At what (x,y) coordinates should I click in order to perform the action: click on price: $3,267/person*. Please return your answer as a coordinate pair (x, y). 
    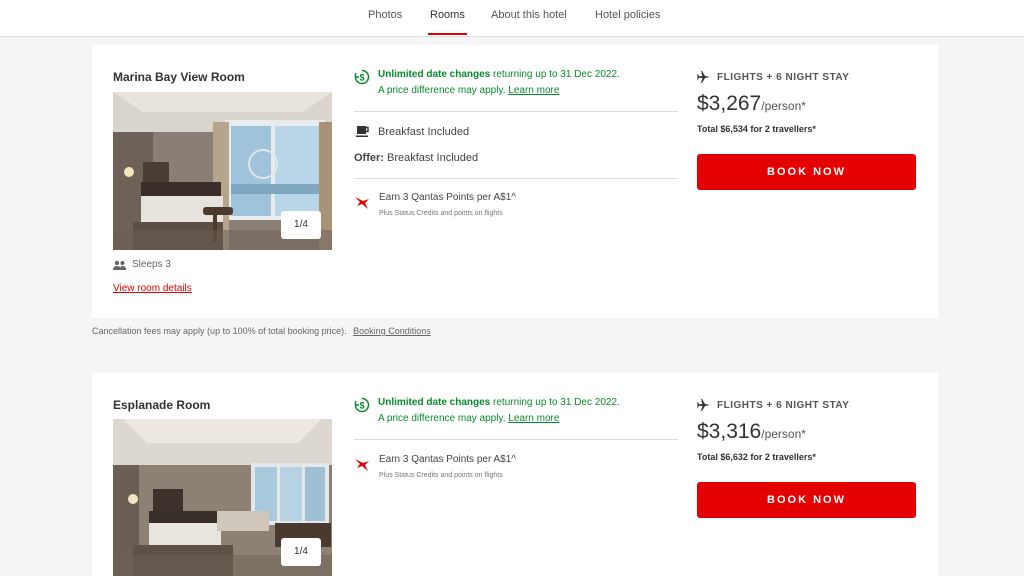
    Looking at the image, I should click on (751, 104).